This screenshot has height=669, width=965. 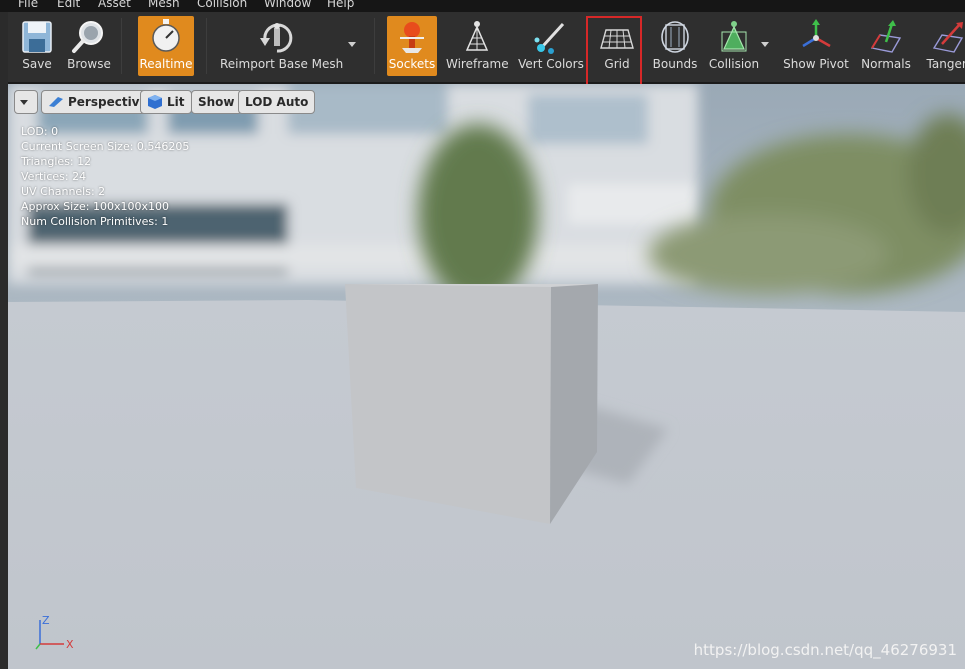 I want to click on vert-colors-label: Vert Colors, so click(x=551, y=64).